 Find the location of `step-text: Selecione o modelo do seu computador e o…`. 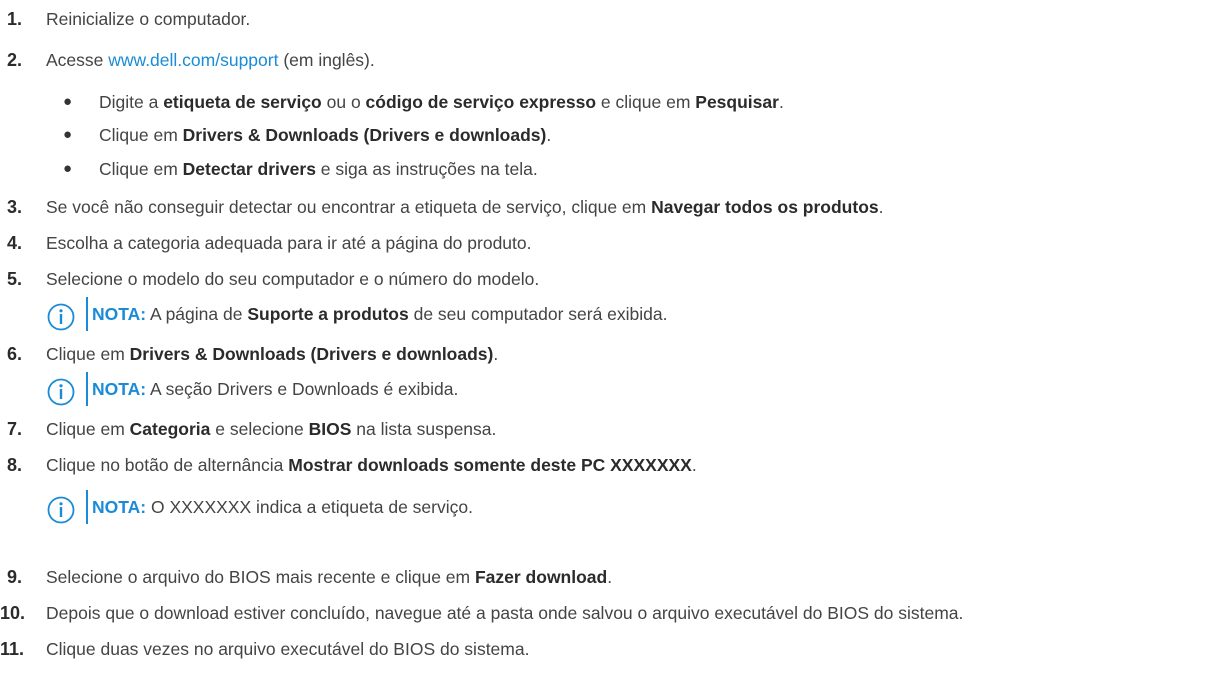

step-text: Selecione o modelo do seu computador e o… is located at coordinates (293, 279).